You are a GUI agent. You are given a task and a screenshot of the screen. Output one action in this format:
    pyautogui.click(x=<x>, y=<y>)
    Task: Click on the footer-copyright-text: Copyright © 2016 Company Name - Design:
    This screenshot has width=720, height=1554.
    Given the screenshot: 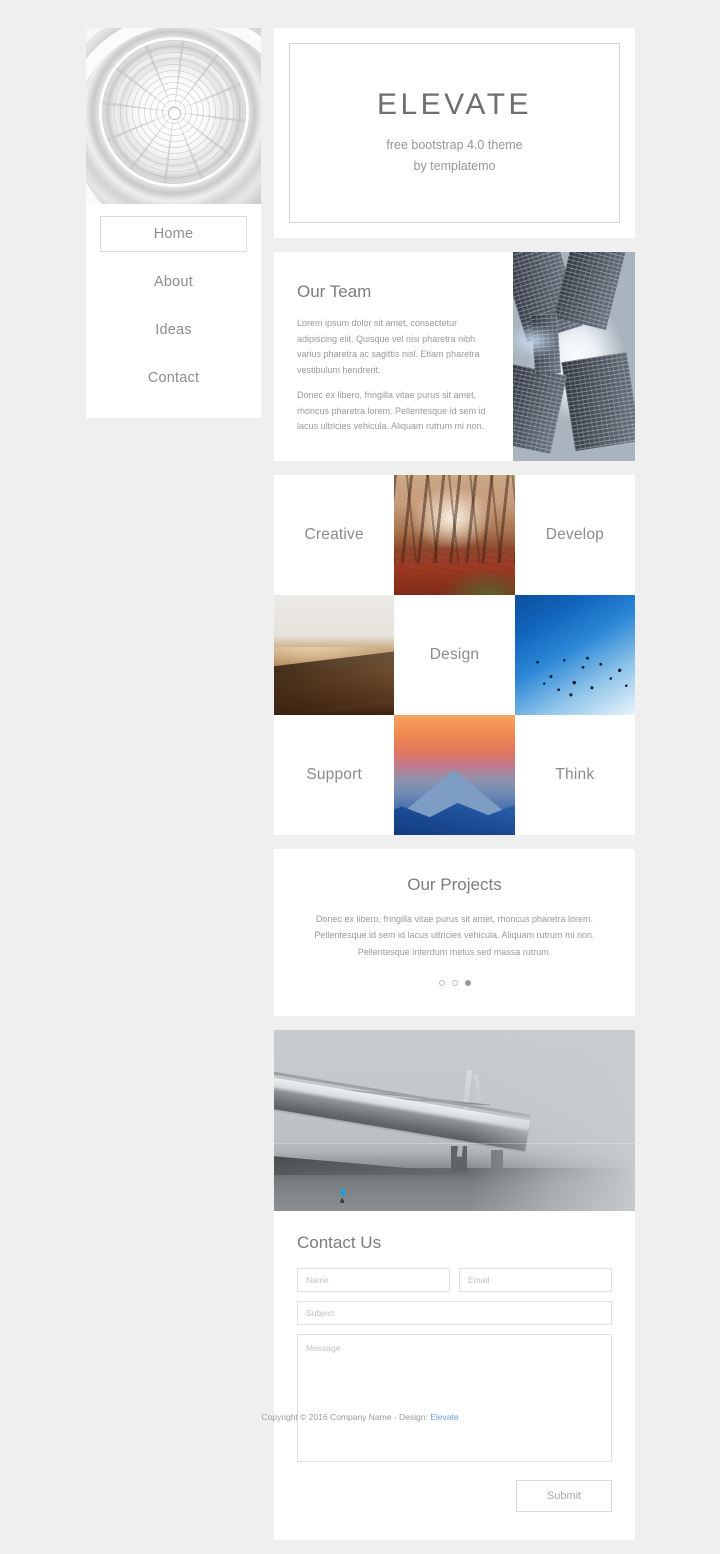 What is the action you would take?
    pyautogui.click(x=346, y=1417)
    